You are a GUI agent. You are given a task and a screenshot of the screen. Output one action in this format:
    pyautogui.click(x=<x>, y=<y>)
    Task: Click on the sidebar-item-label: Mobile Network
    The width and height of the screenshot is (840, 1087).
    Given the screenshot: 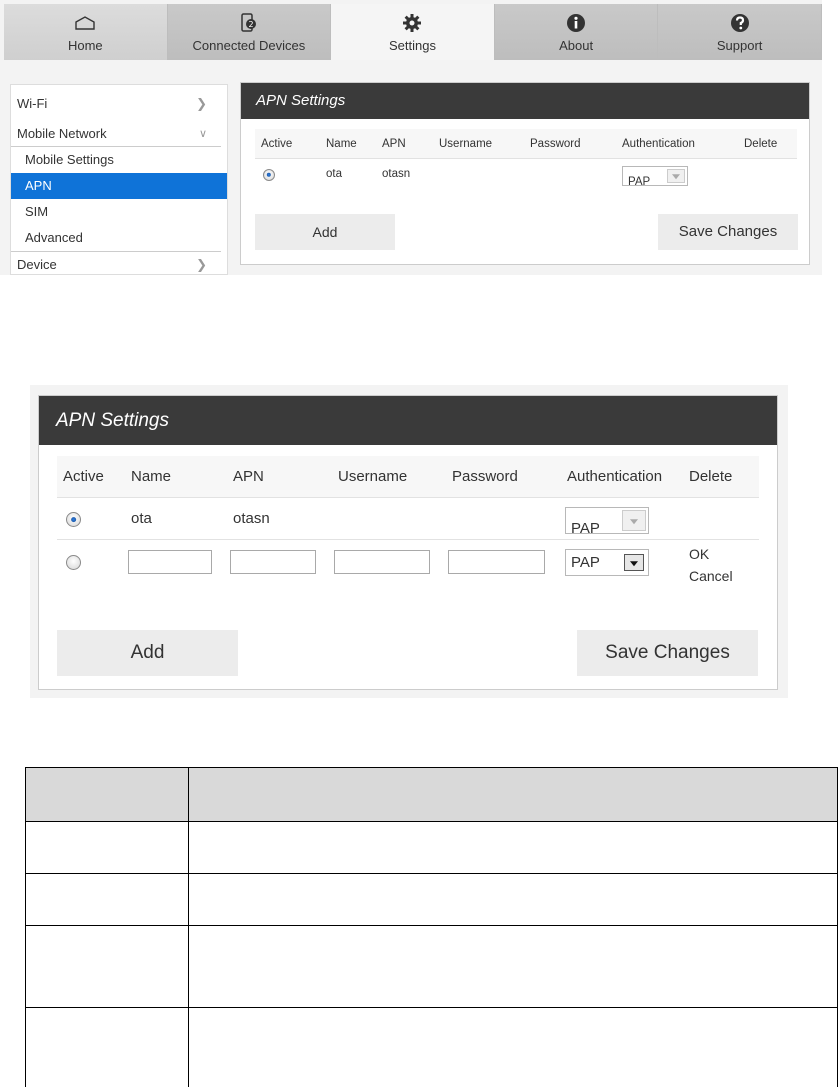 What is the action you would take?
    pyautogui.click(x=62, y=133)
    